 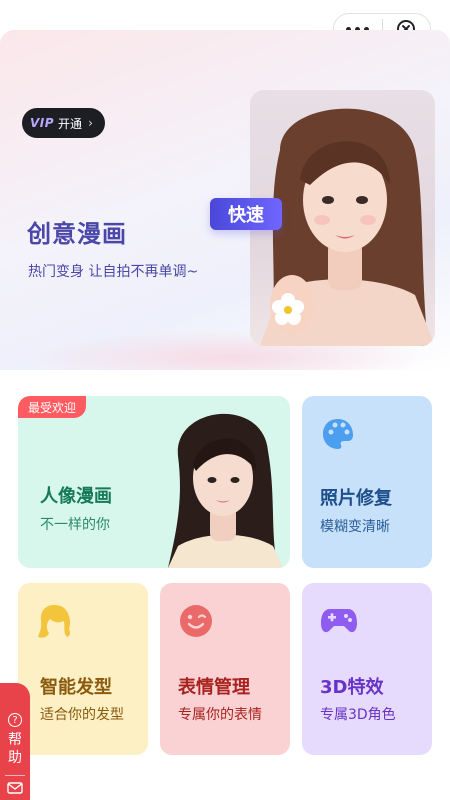 I want to click on card-portrait-comic: 最受欢迎 人像漫画 不一样的你, so click(x=154, y=482).